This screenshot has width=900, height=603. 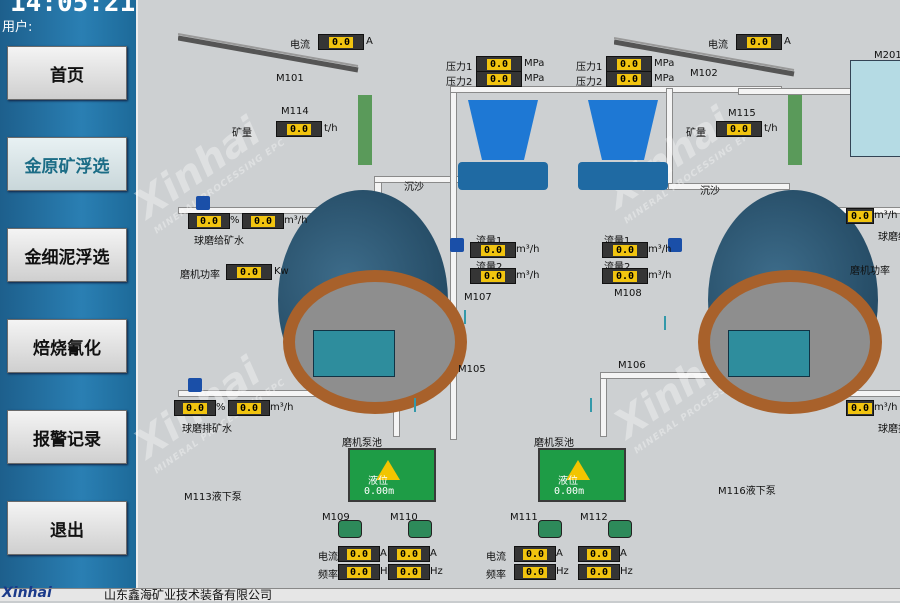 I want to click on m110-freq-value: 0.0, so click(x=409, y=572).